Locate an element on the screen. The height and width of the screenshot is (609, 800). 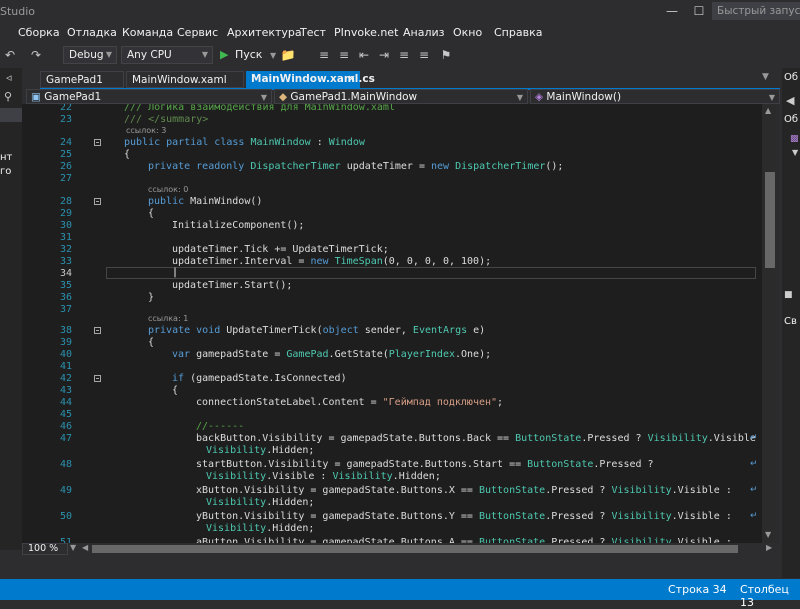
tab-gamepad1: GamePad1 is located at coordinates (82, 79).